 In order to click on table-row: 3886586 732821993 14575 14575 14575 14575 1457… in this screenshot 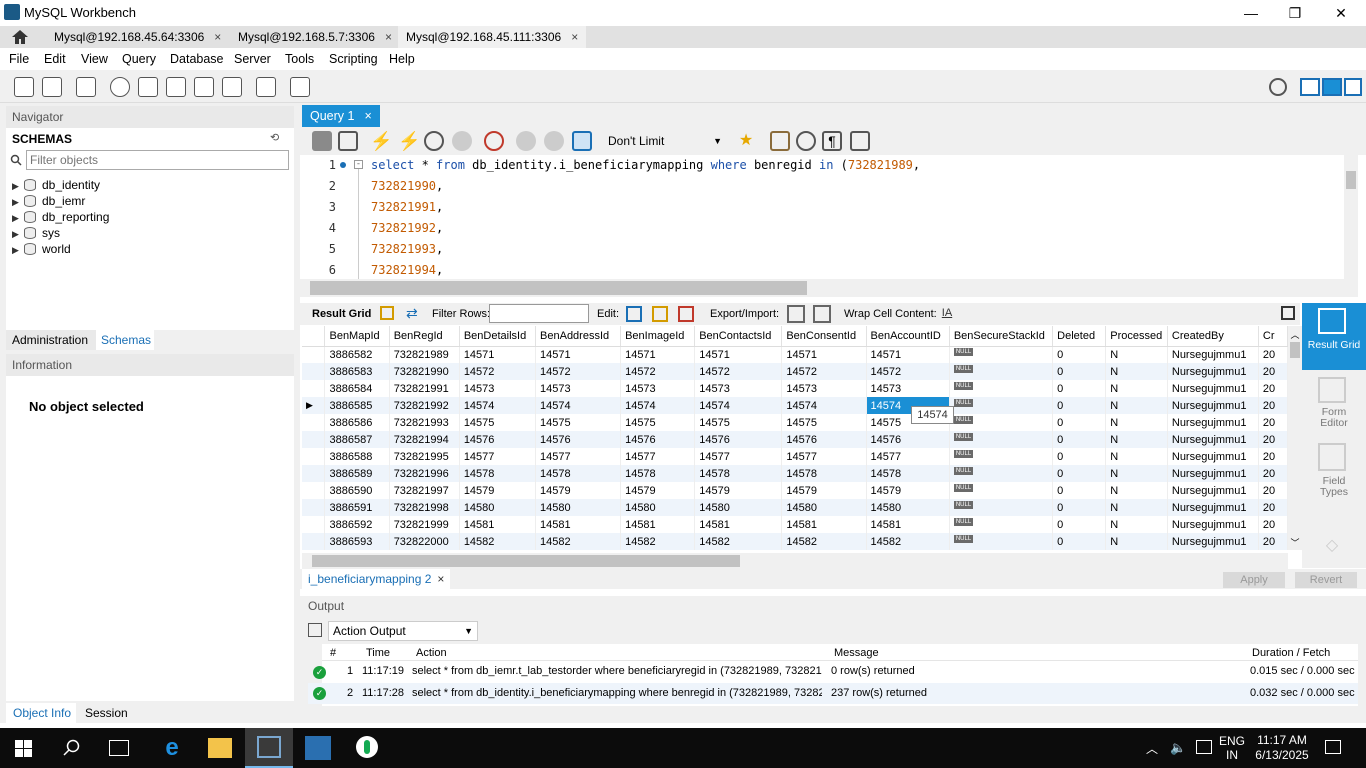, I will do `click(795, 422)`.